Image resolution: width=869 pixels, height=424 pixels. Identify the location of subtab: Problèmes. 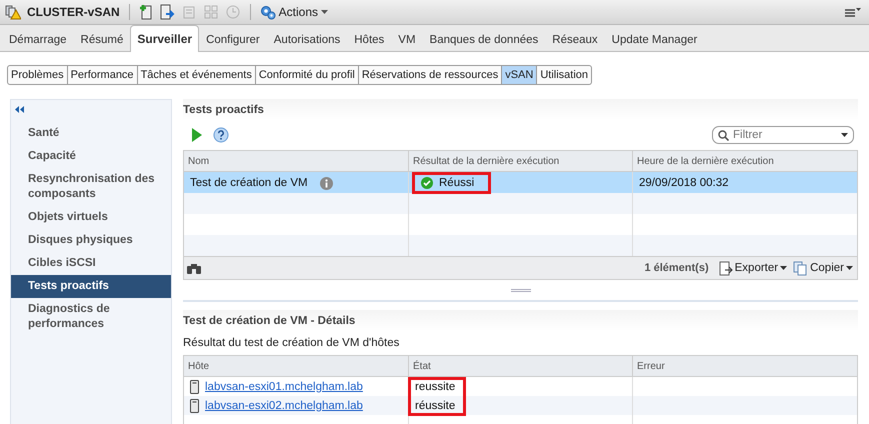
(37, 75).